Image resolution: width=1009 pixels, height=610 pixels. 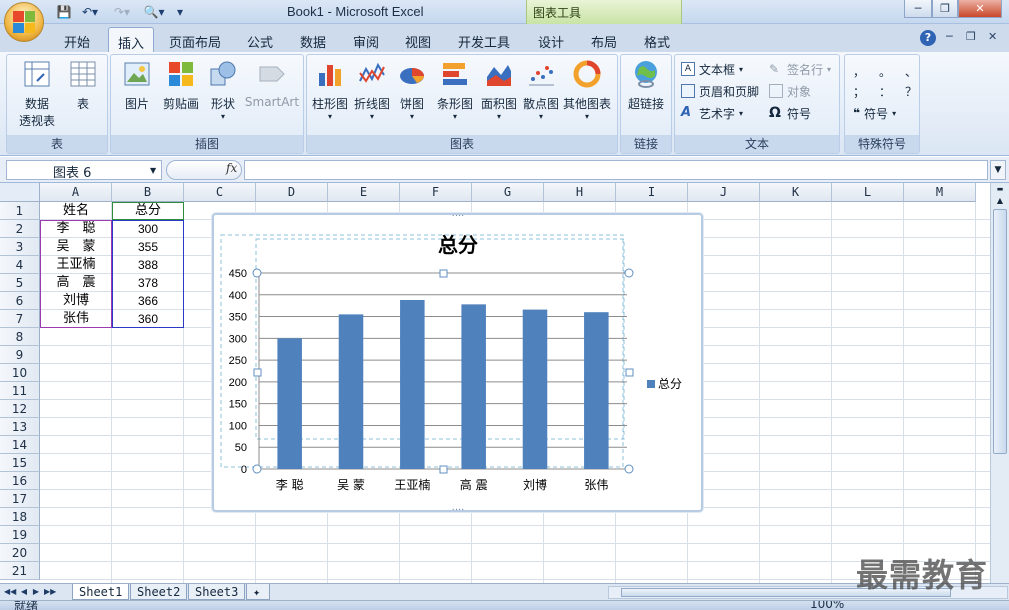 What do you see at coordinates (596, 485) in the screenshot?
I see `x-tick-label: 张伟` at bounding box center [596, 485].